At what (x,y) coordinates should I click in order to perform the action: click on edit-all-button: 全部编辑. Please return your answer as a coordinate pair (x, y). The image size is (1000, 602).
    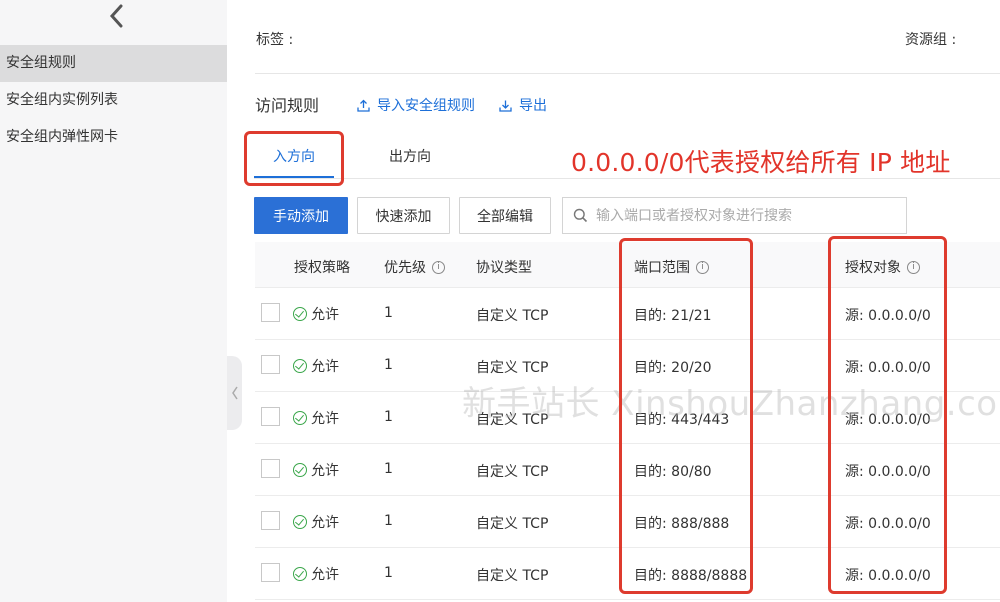
    Looking at the image, I should click on (505, 215).